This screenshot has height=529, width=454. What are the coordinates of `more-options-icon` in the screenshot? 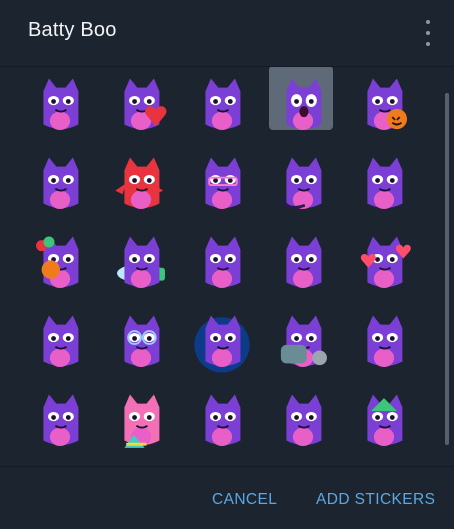 It's located at (428, 33).